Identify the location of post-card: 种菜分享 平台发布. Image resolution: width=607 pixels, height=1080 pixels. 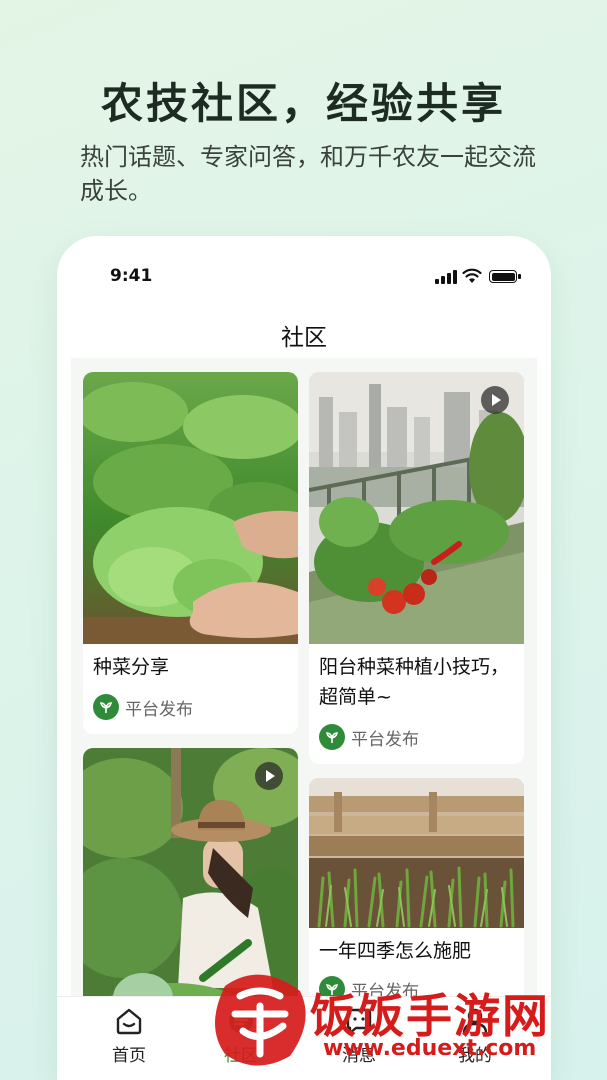
(190, 553).